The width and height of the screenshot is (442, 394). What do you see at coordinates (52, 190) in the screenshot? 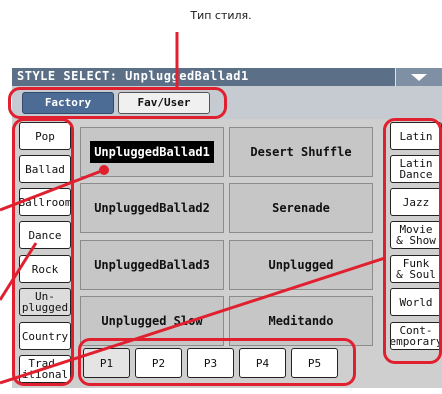
I see `leader-line-style` at bounding box center [52, 190].